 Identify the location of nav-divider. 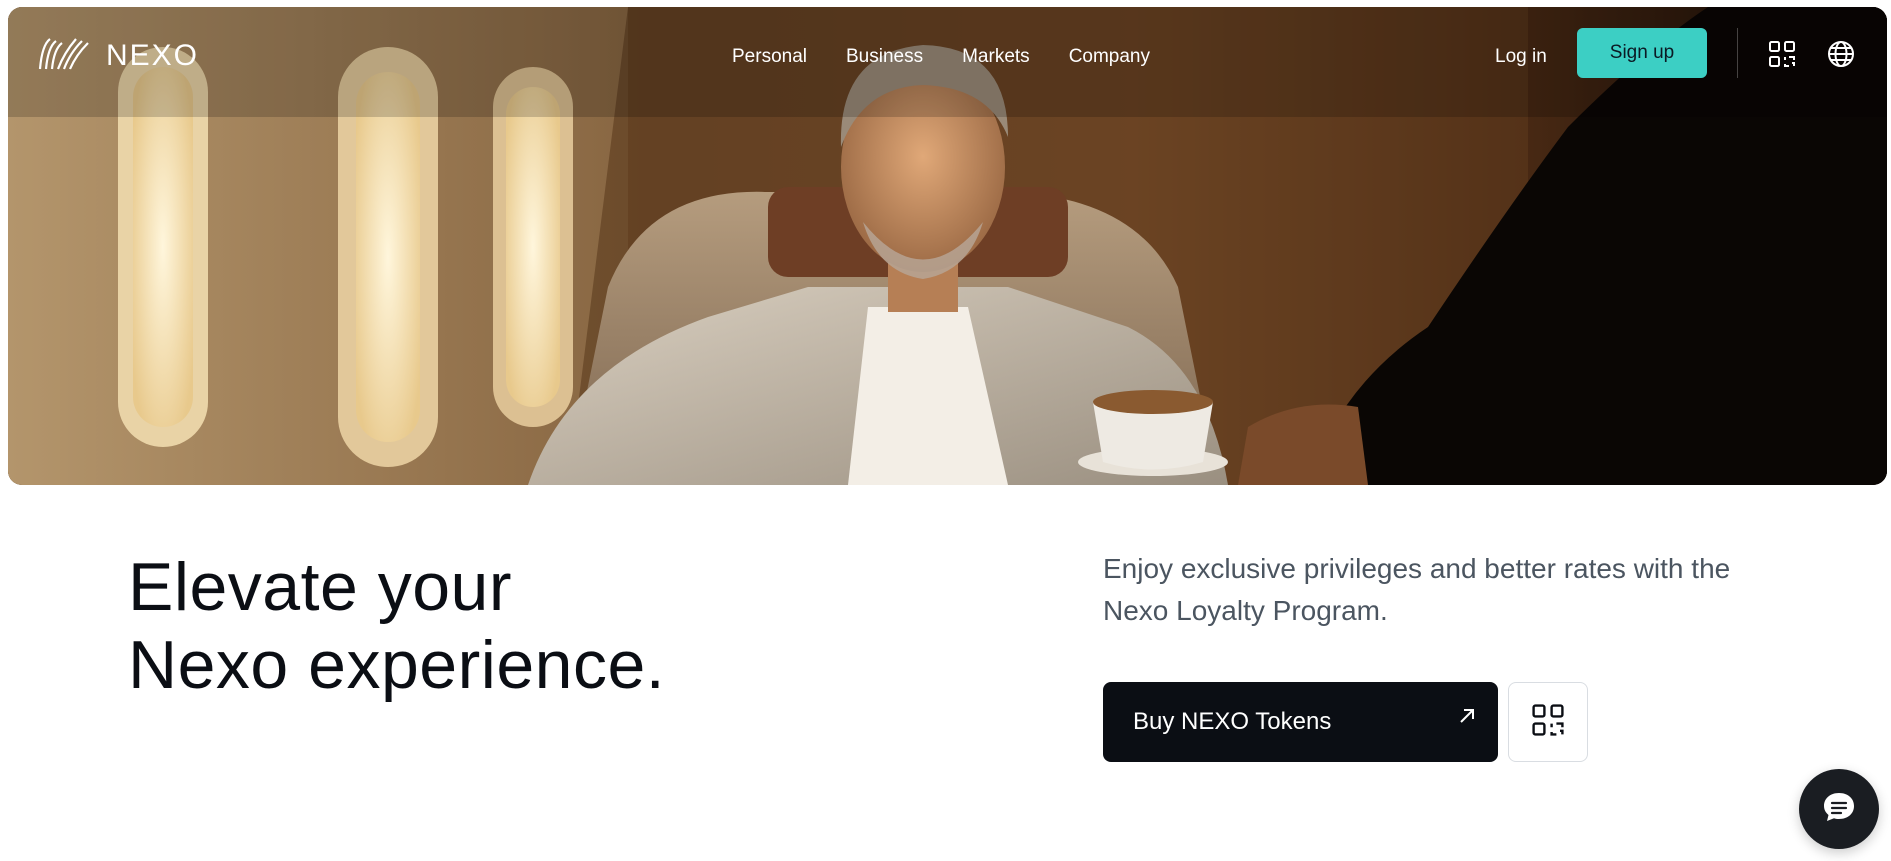
(1737, 53).